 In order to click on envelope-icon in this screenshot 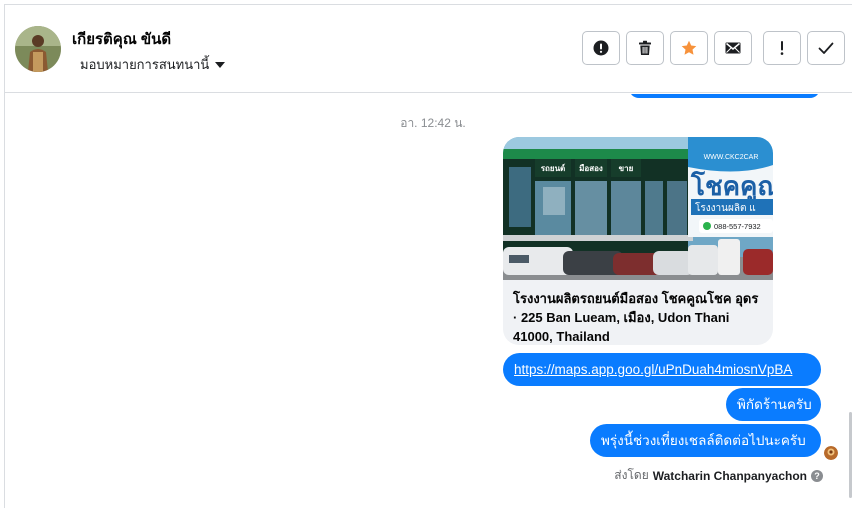, I will do `click(733, 48)`.